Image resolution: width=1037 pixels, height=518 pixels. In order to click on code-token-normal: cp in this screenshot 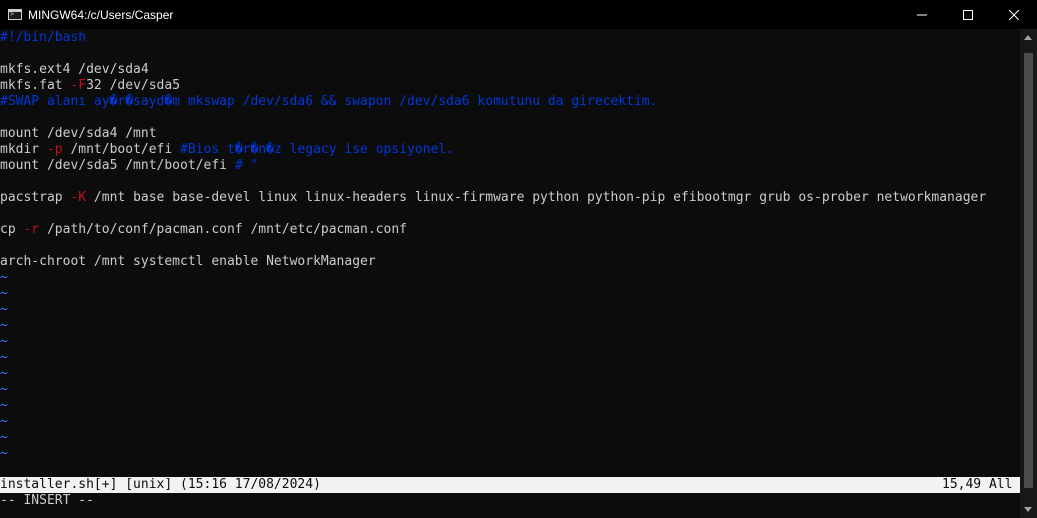, I will do `click(12, 229)`.